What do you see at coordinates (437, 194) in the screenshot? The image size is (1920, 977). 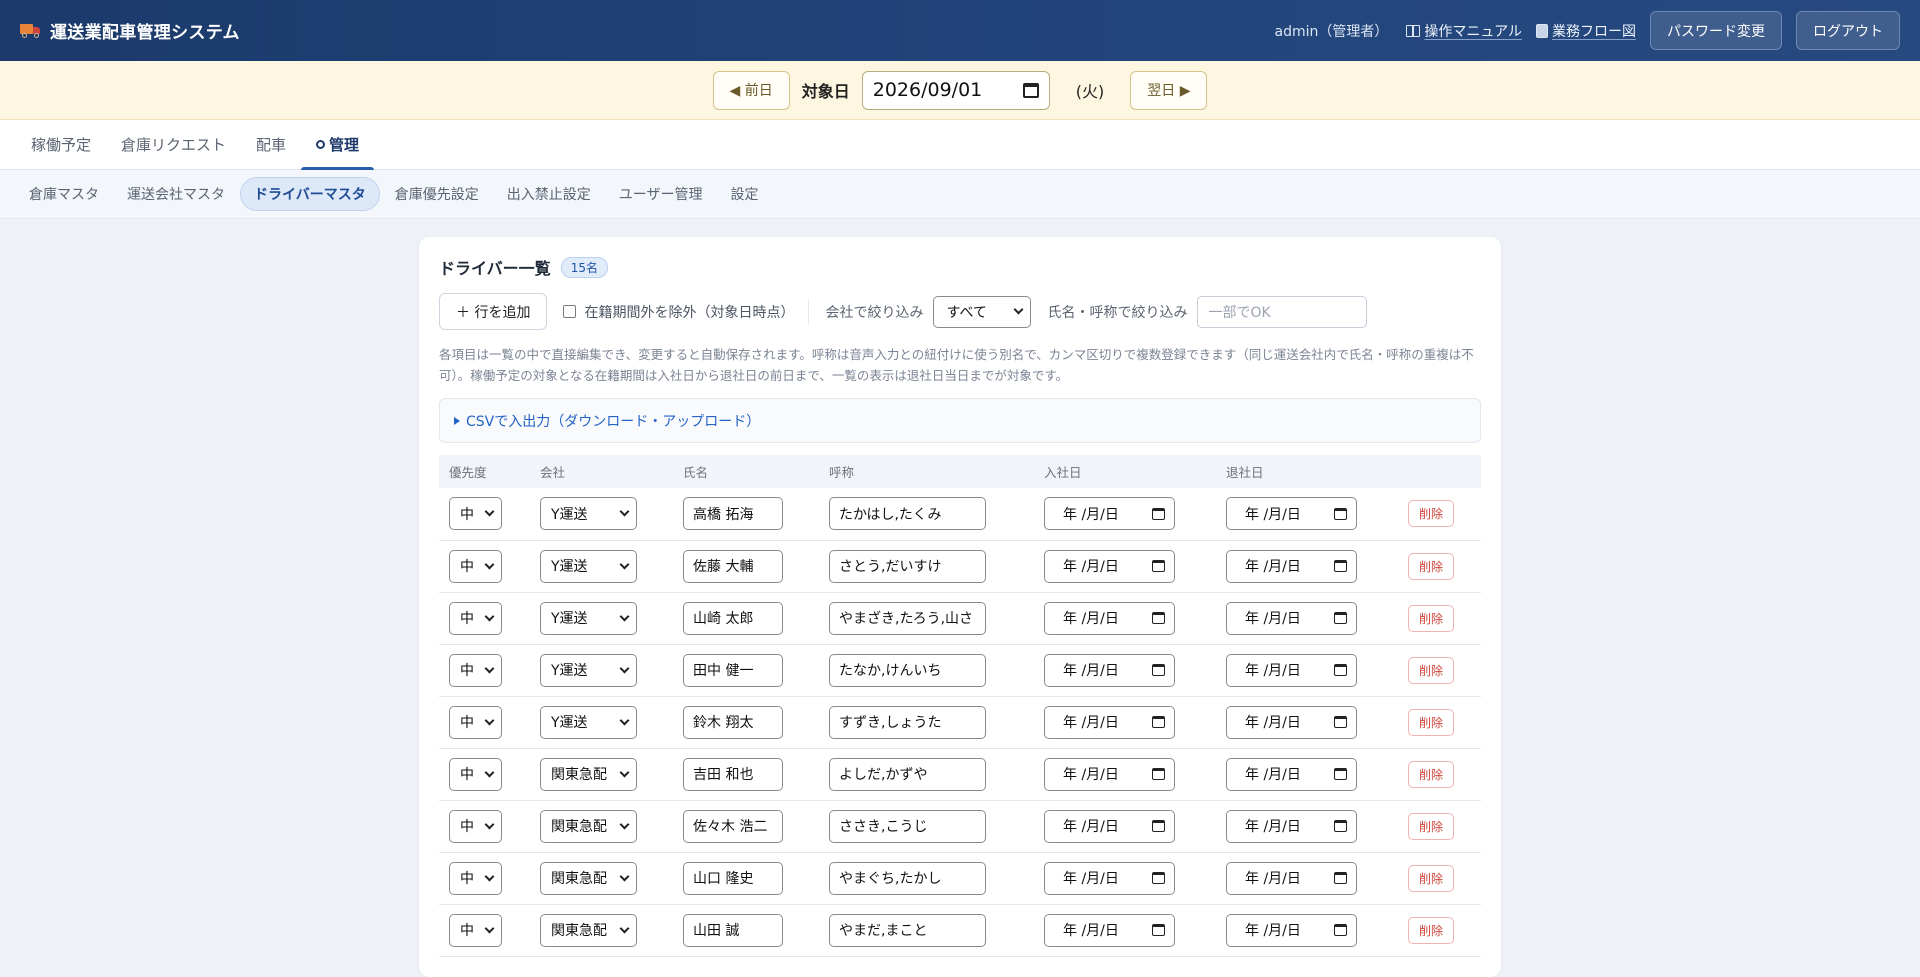 I see `subtab-warehouse-priority: 倉庫優先設定` at bounding box center [437, 194].